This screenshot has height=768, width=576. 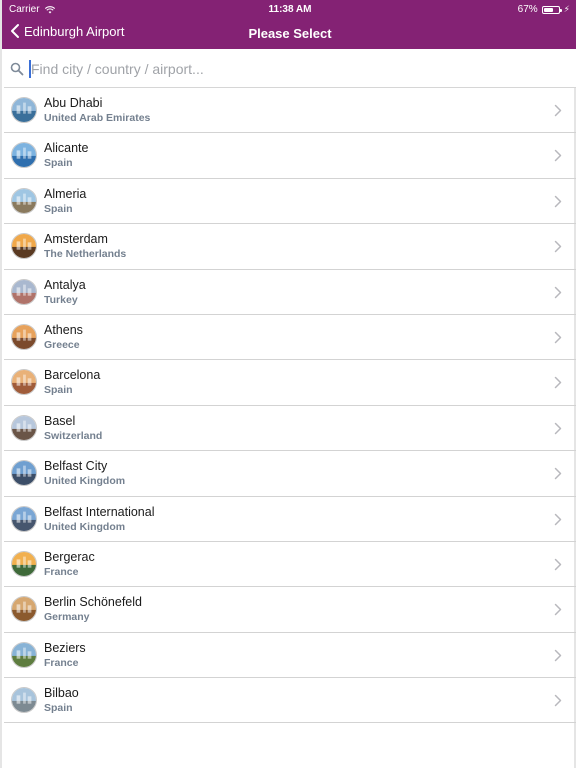 I want to click on destination-row: Alicante Spain, so click(x=290, y=156).